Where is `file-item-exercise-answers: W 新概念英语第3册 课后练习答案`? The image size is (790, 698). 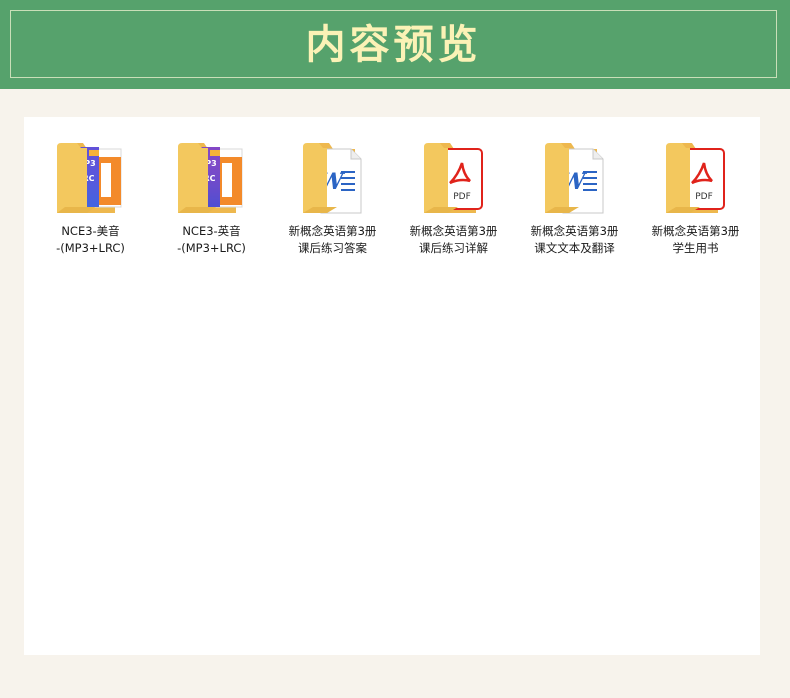 file-item-exercise-answers: W 新概念英语第3册 课后练习答案 is located at coordinates (332, 195).